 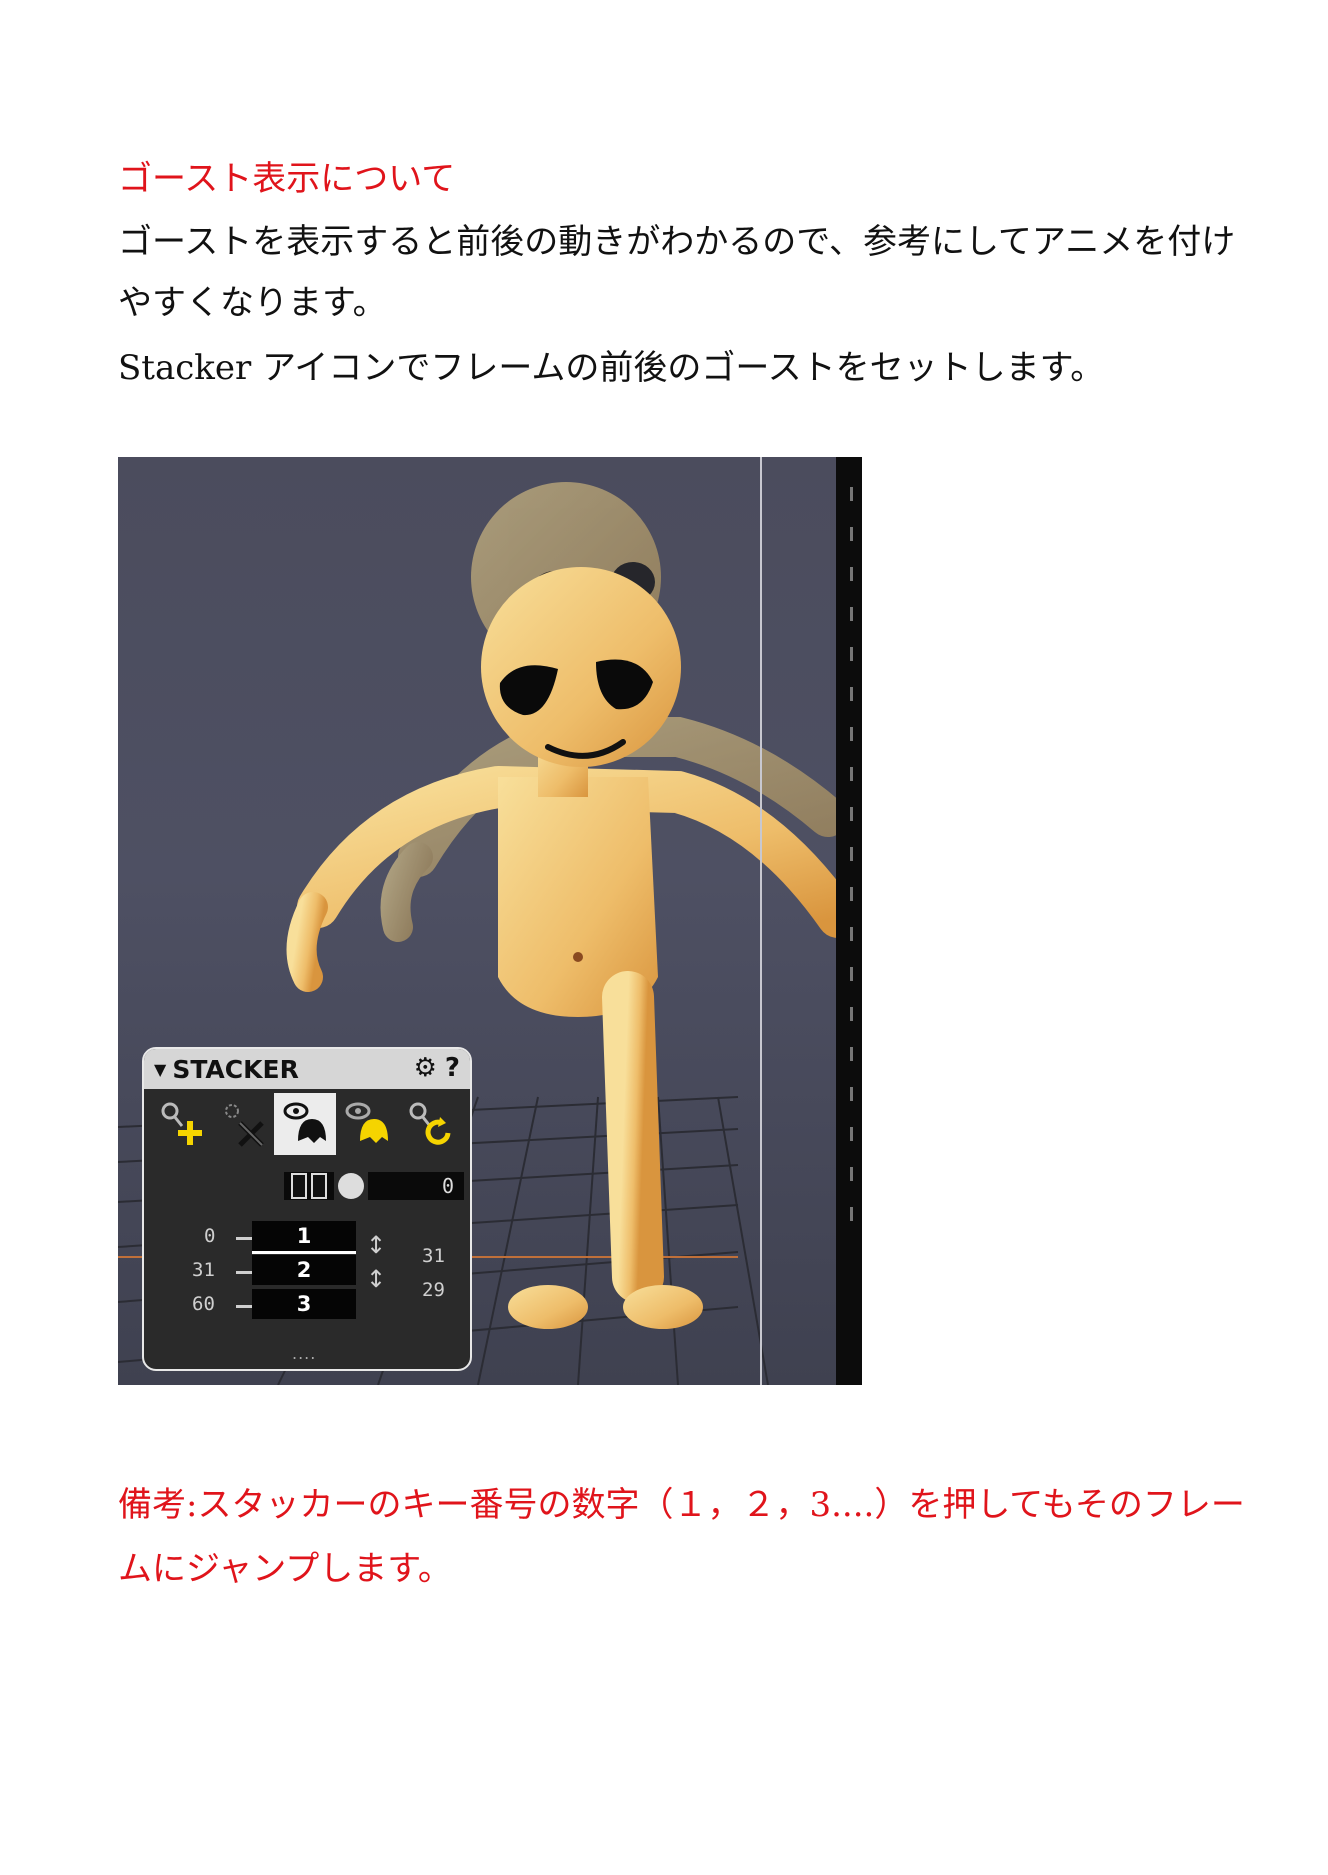 What do you see at coordinates (304, 1237) in the screenshot?
I see `key-button: 1` at bounding box center [304, 1237].